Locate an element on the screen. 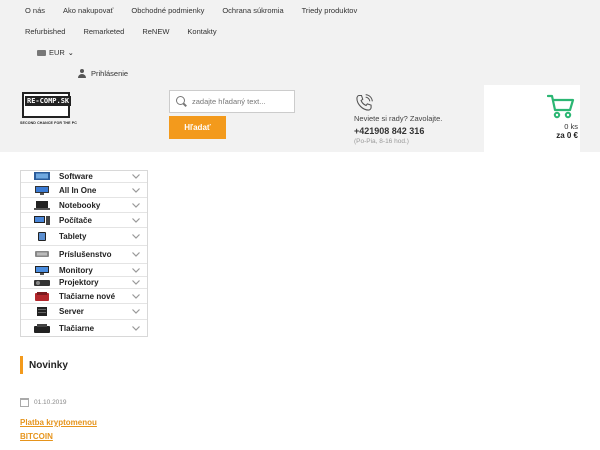 This screenshot has height=450, width=600. category-item-all-in-one: All In One is located at coordinates (84, 190).